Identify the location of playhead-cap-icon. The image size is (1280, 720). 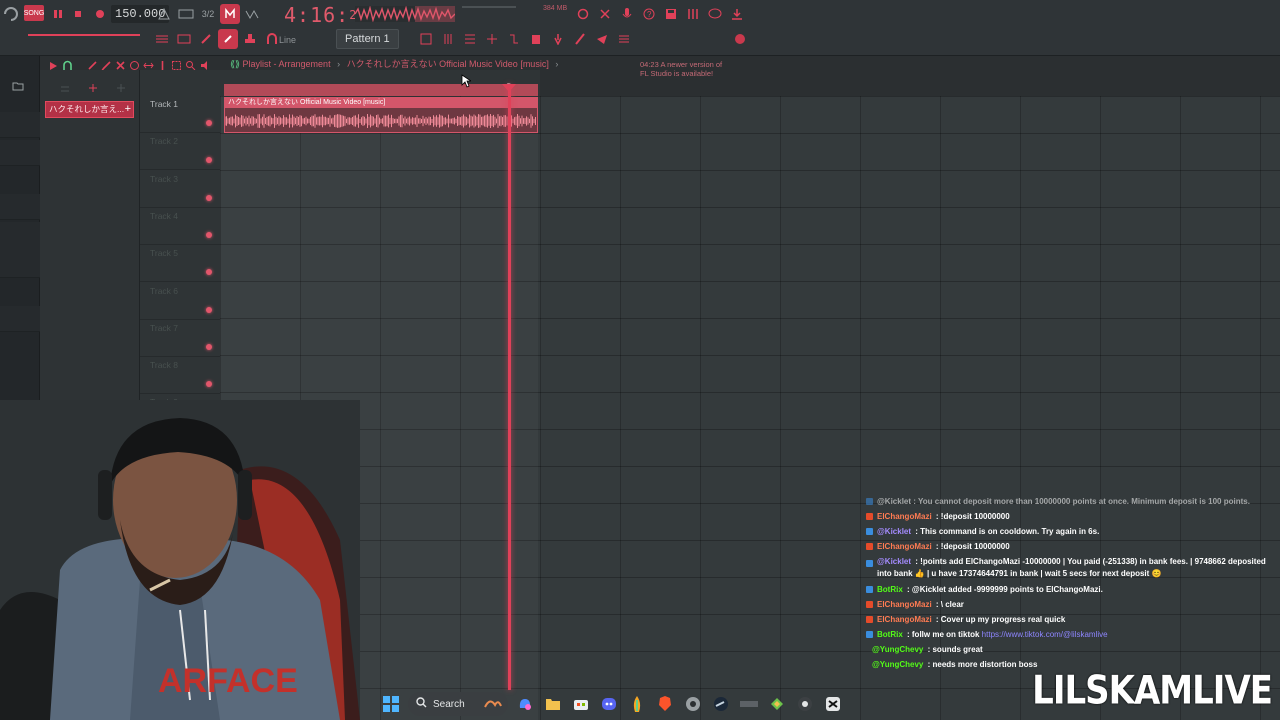
(509, 88).